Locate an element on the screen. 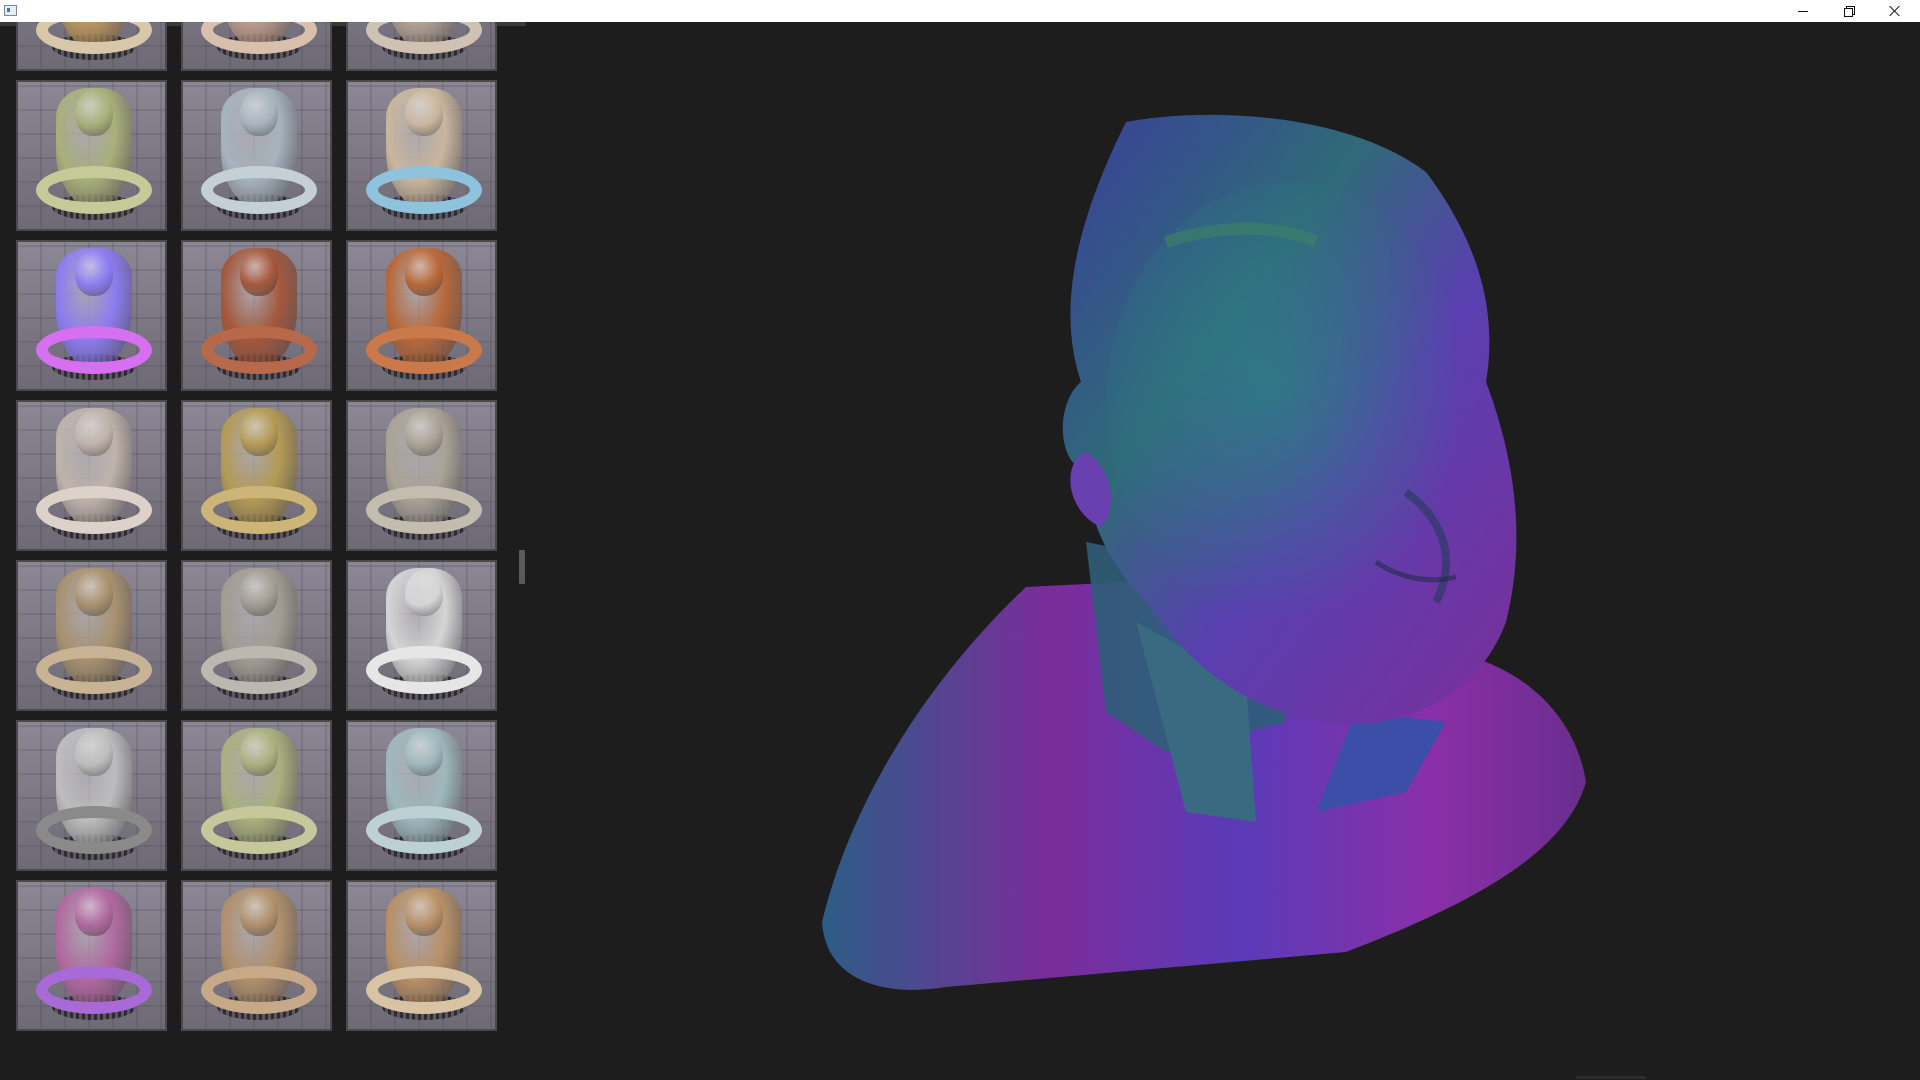 The height and width of the screenshot is (1080, 1920). restore-button is located at coordinates (1849, 11).